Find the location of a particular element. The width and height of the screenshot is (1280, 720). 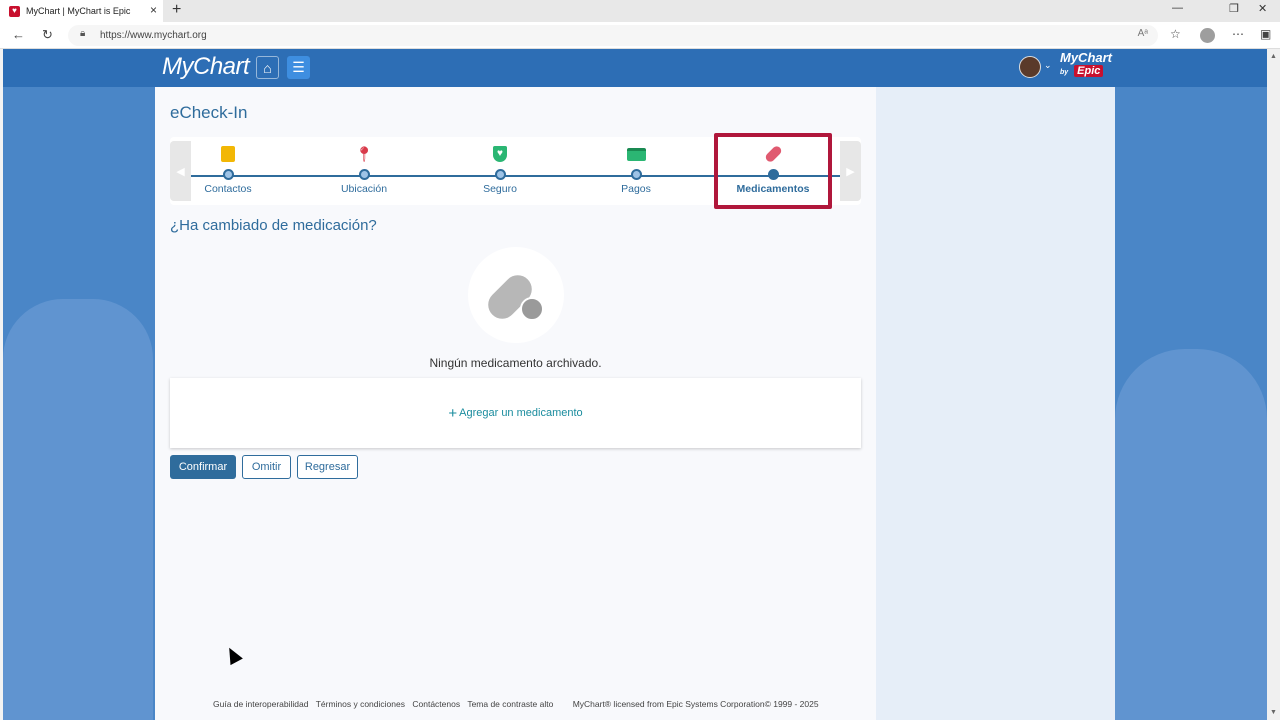

add-medication-link: + Agregar un medicamento is located at coordinates (515, 413).